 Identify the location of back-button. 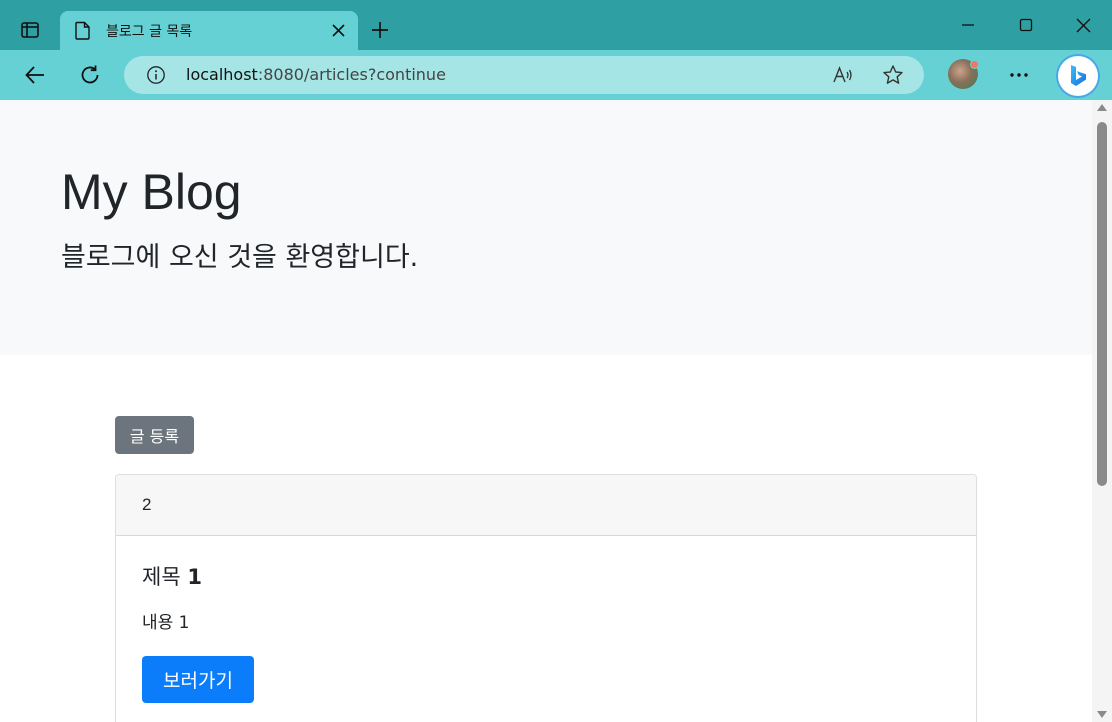
(35, 75).